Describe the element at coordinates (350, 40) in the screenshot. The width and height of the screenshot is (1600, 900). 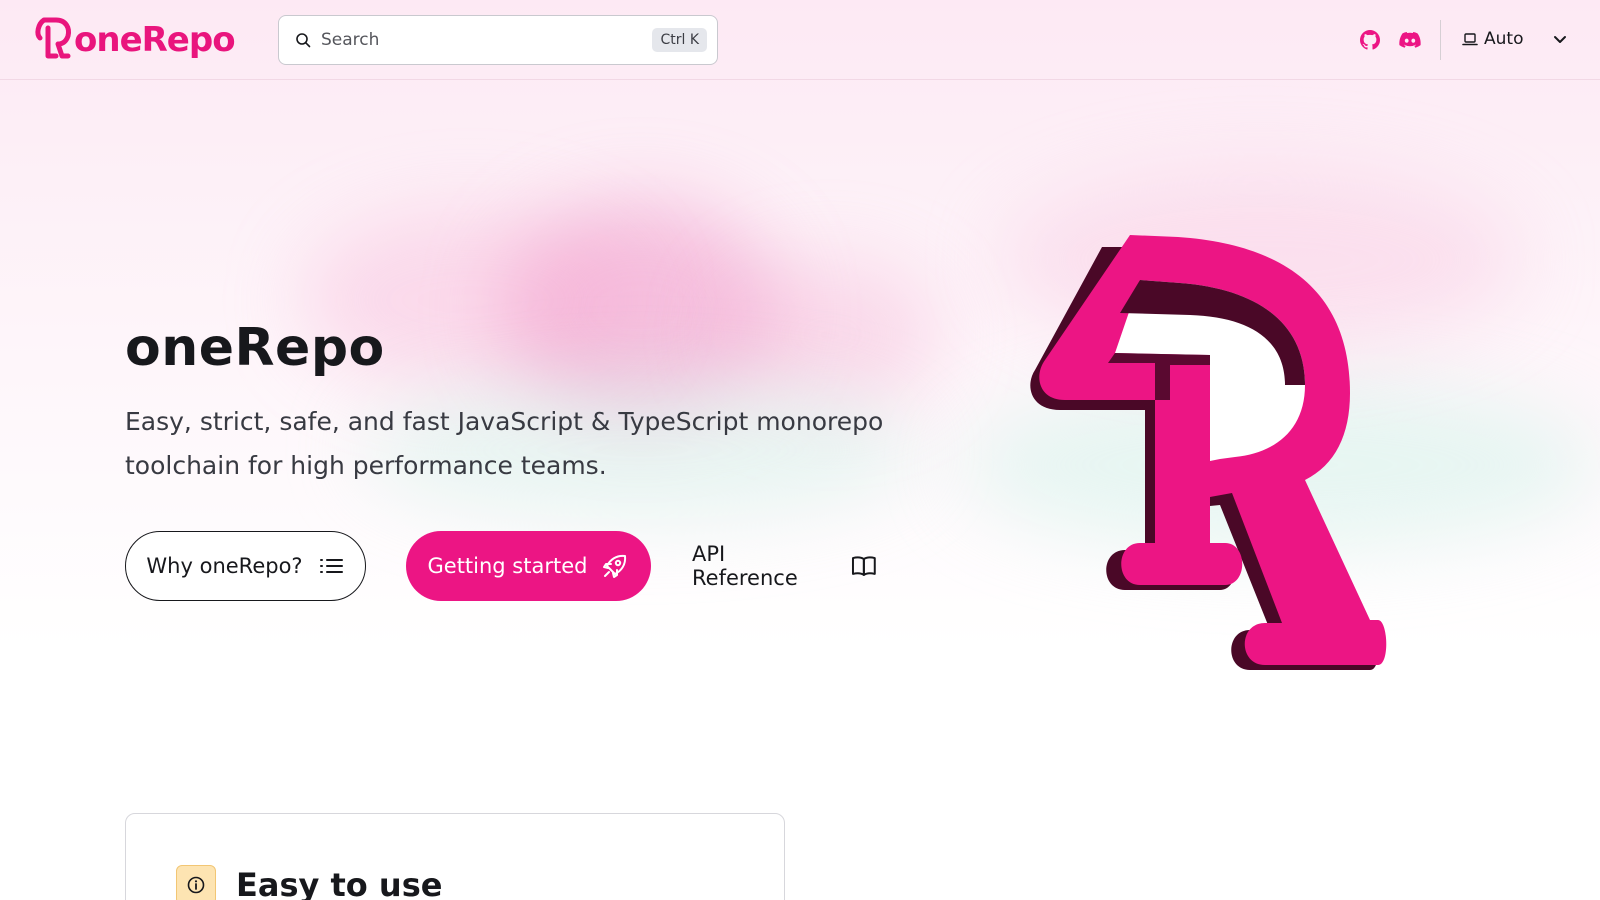
I see `search-placeholder: Search` at that location.